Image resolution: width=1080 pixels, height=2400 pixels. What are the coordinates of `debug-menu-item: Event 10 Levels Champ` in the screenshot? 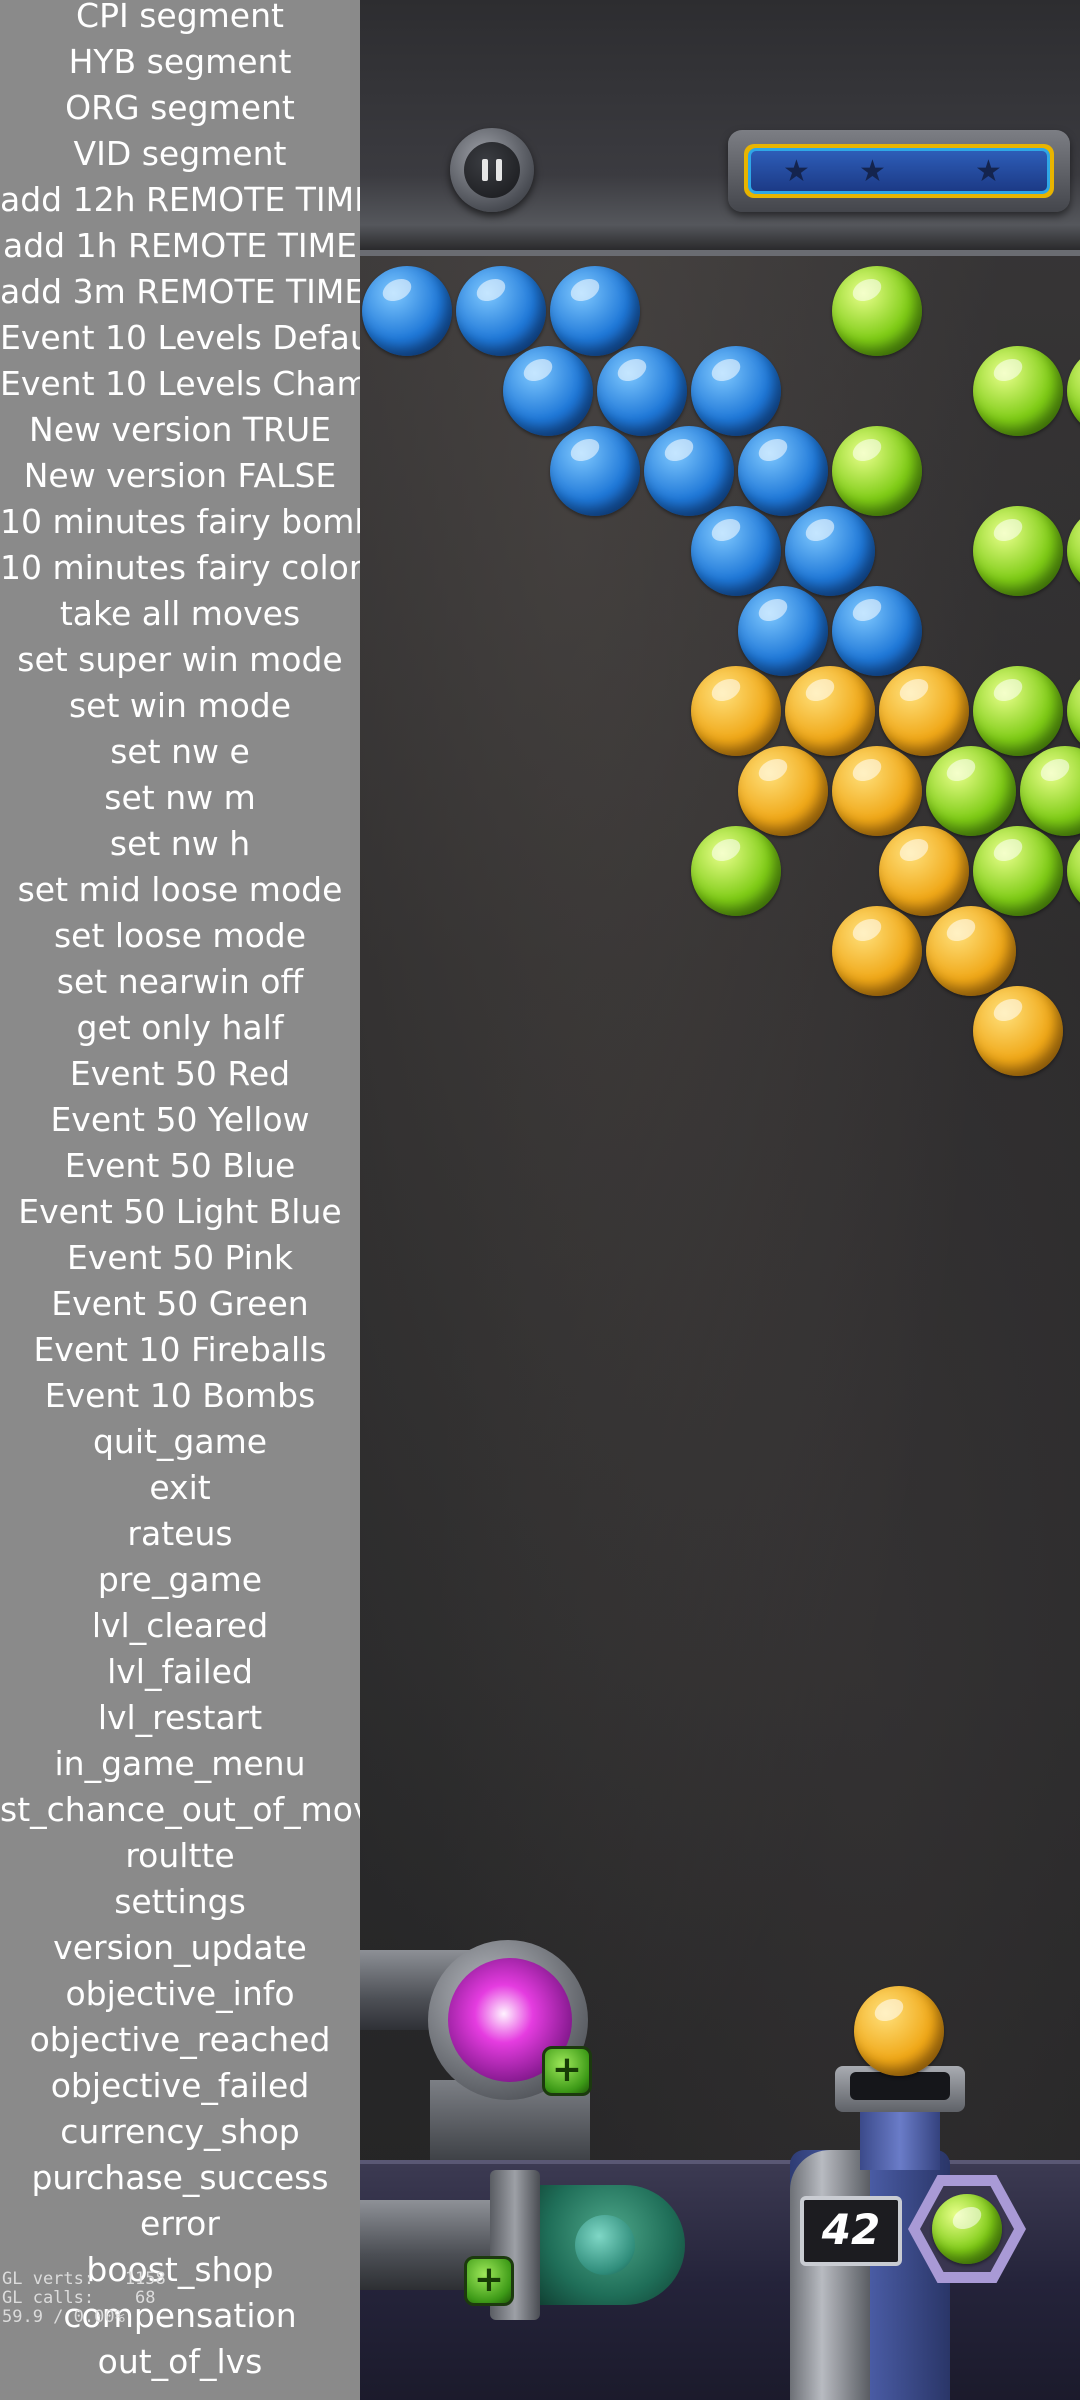 It's located at (180, 384).